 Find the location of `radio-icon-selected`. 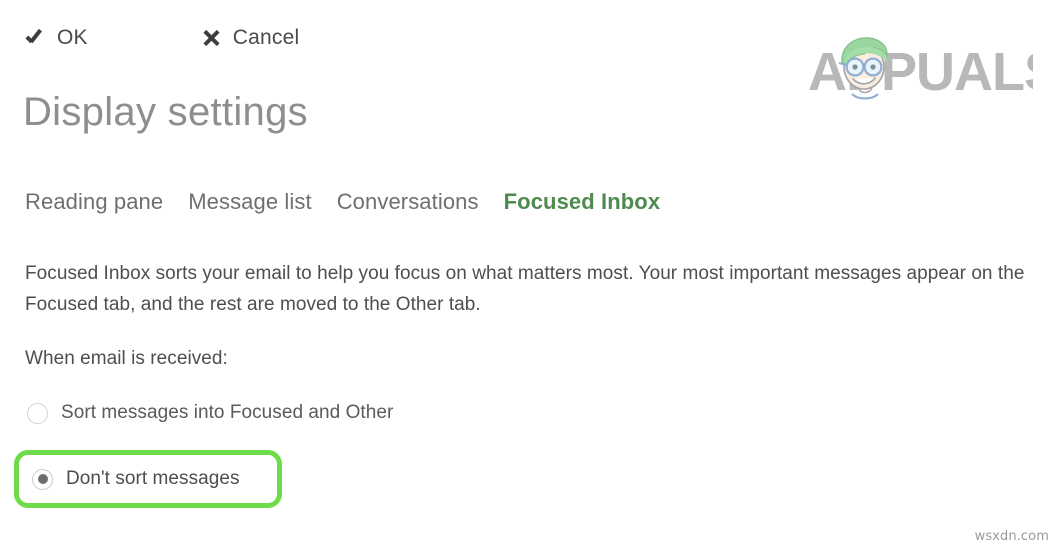

radio-icon-selected is located at coordinates (42, 479).